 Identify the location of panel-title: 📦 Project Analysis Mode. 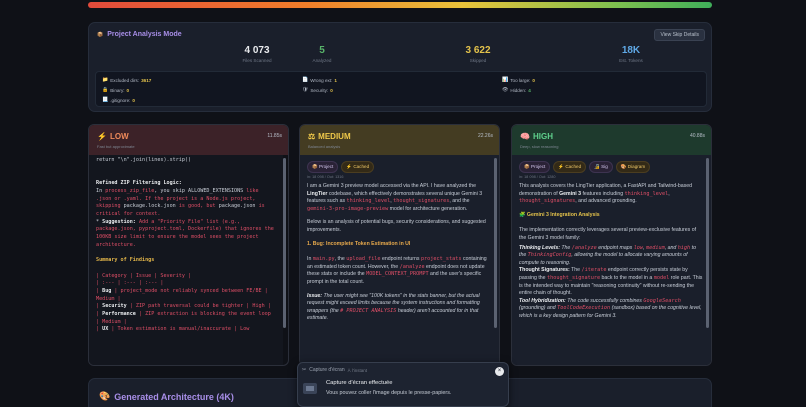
(139, 34).